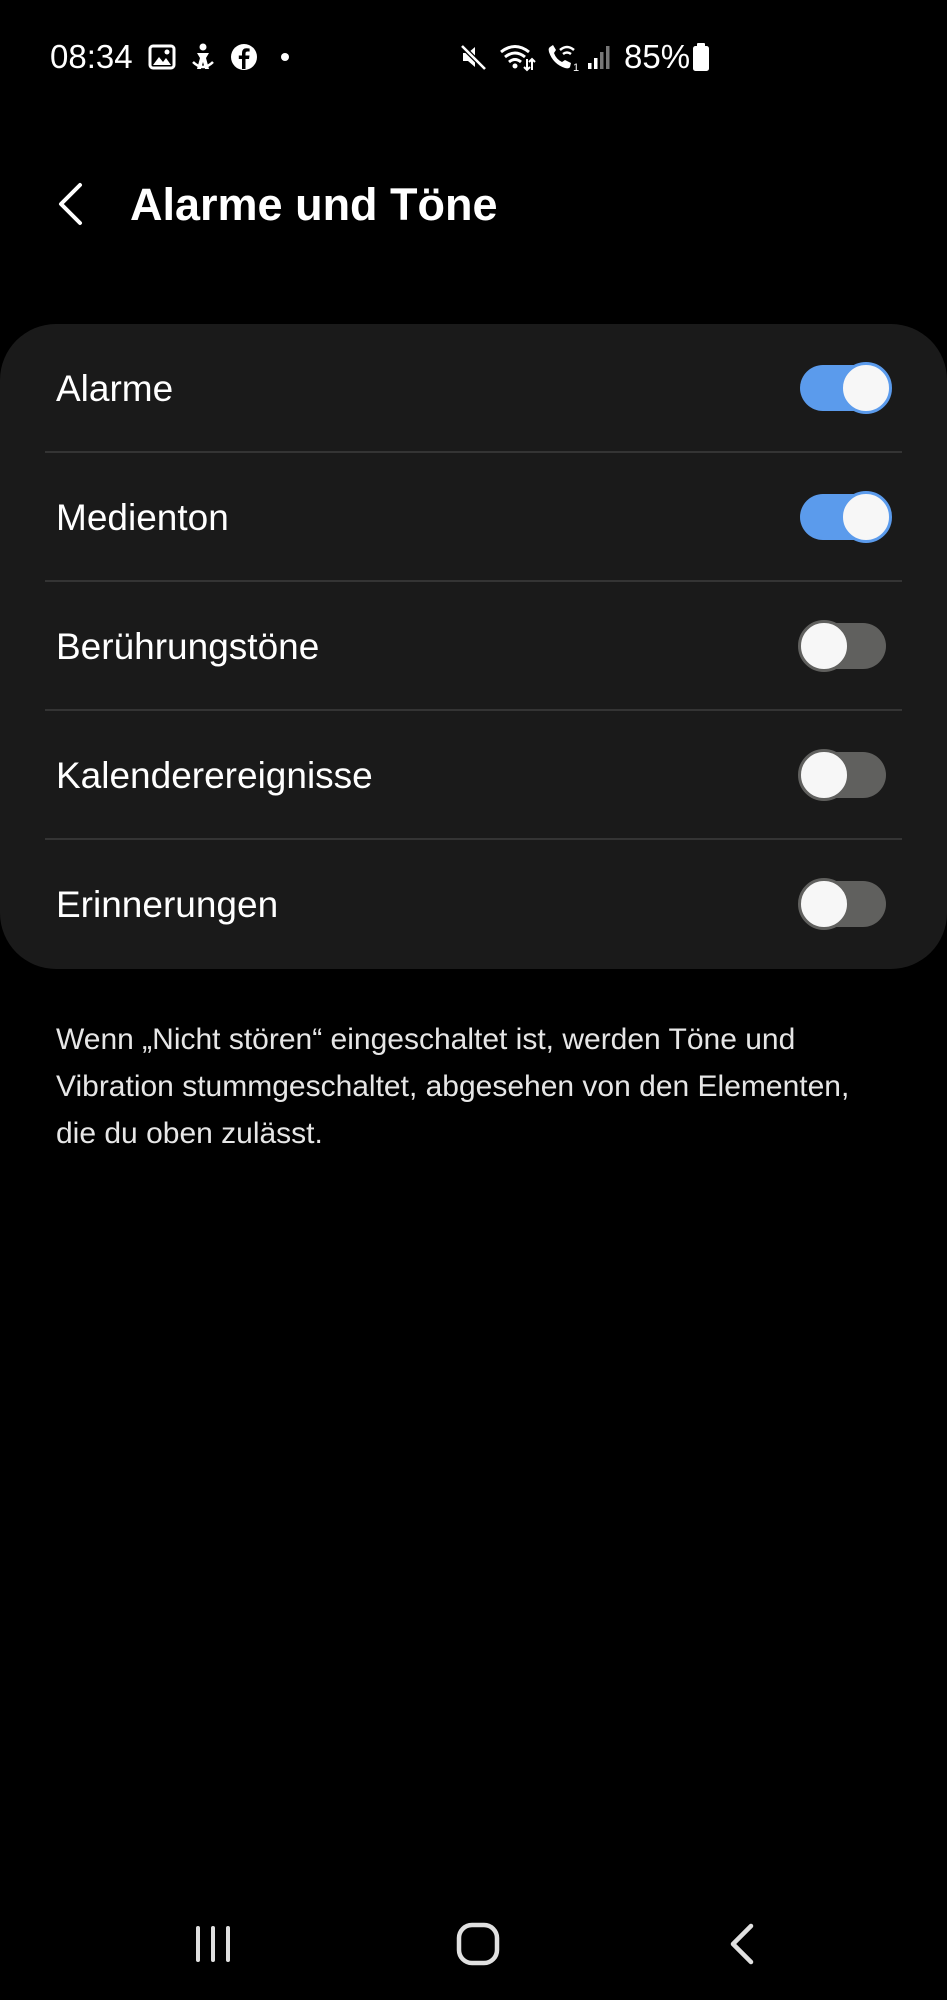  I want to click on chevron-left-icon, so click(70, 204).